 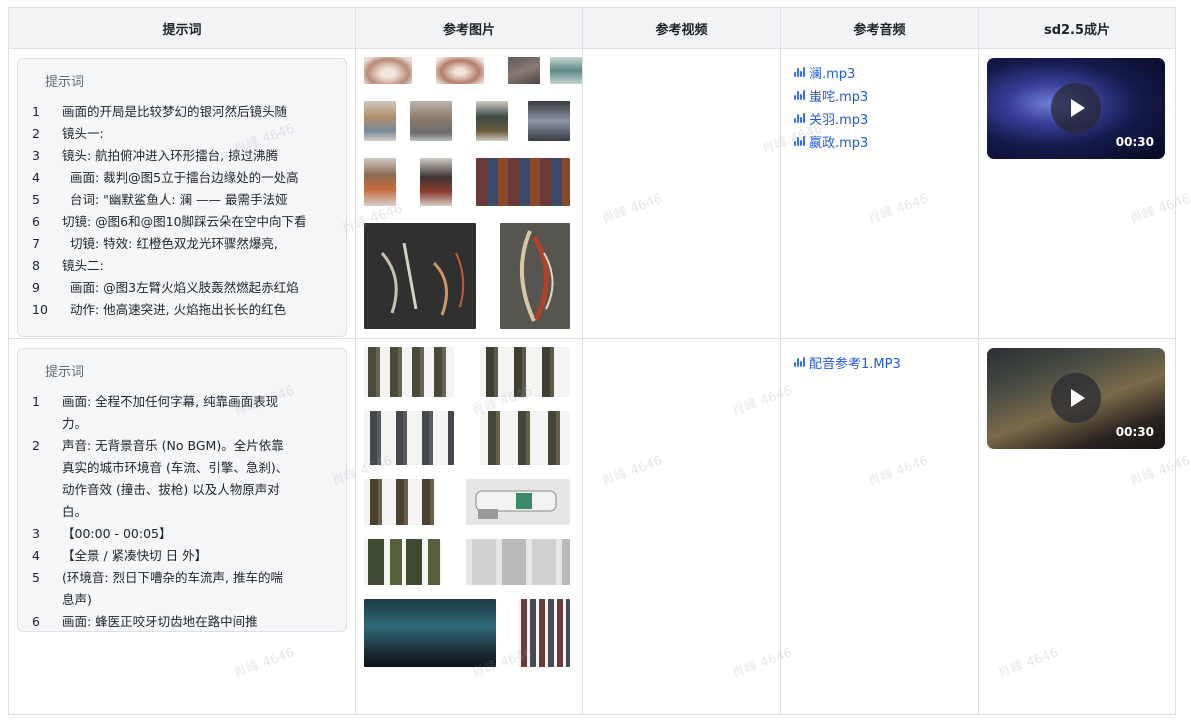 I want to click on line-text: 【全景 / 紧凑快切 日 外】, so click(x=135, y=555).